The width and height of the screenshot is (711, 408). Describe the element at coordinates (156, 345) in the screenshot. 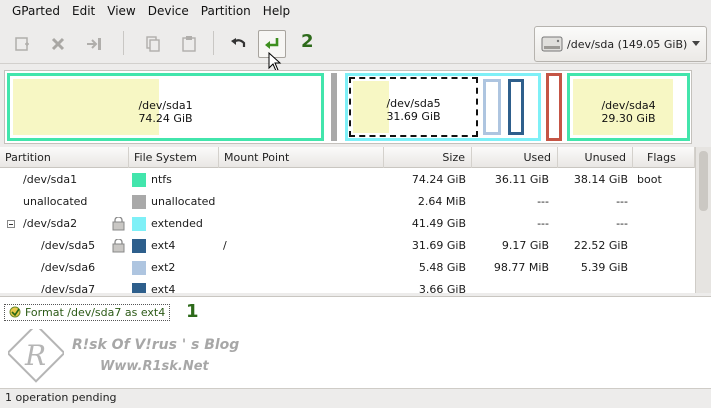

I see `watermark-title: R!sk Of V!rus ' s Blog` at that location.